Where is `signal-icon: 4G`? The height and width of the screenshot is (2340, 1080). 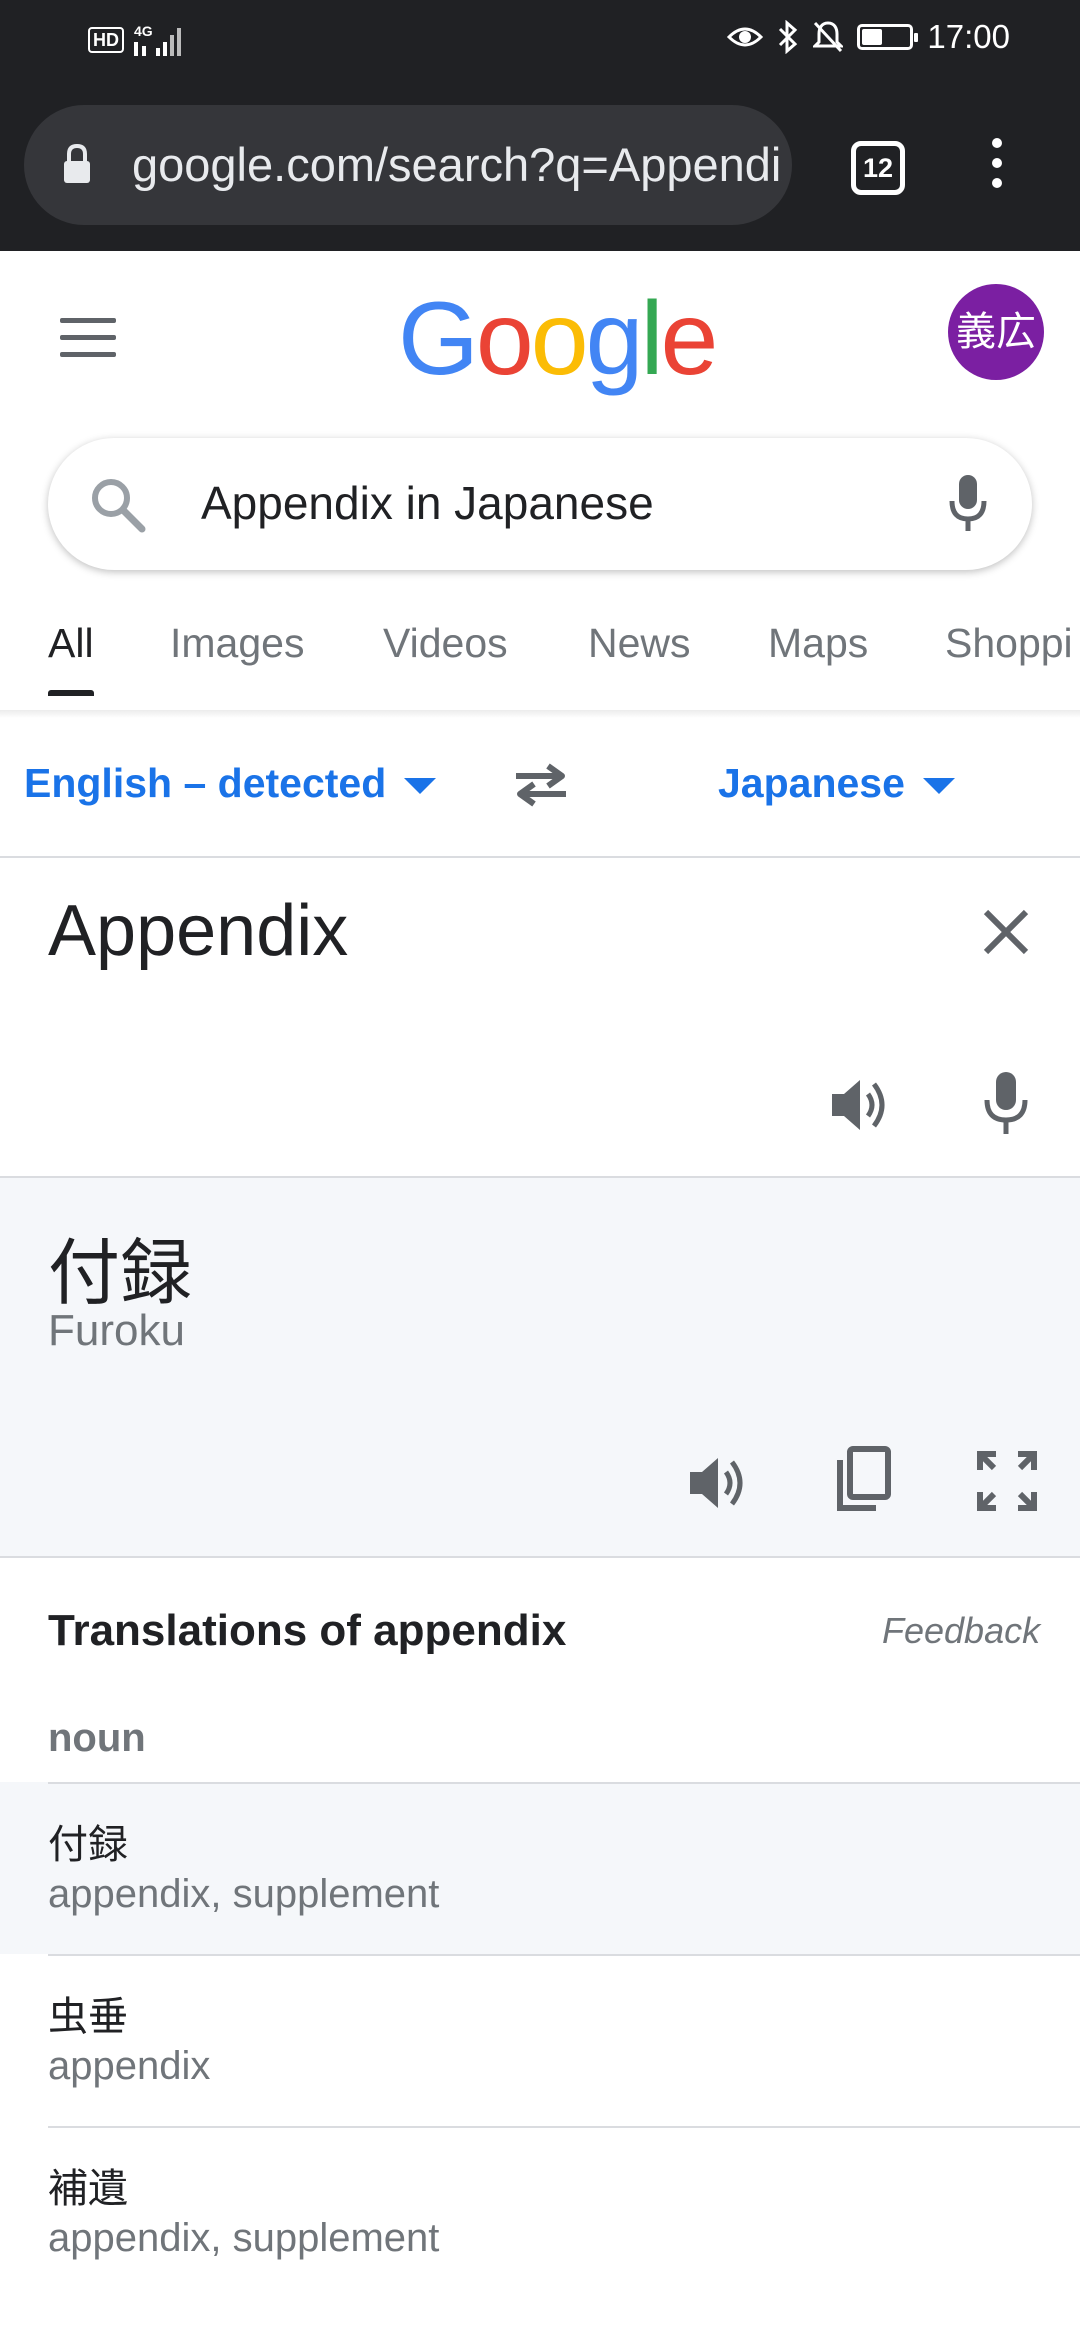
signal-icon: 4G is located at coordinates (157, 39).